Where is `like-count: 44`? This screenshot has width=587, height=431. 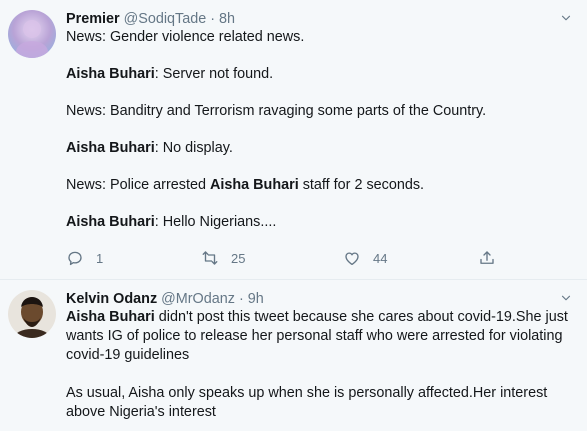
like-count: 44 is located at coordinates (380, 258).